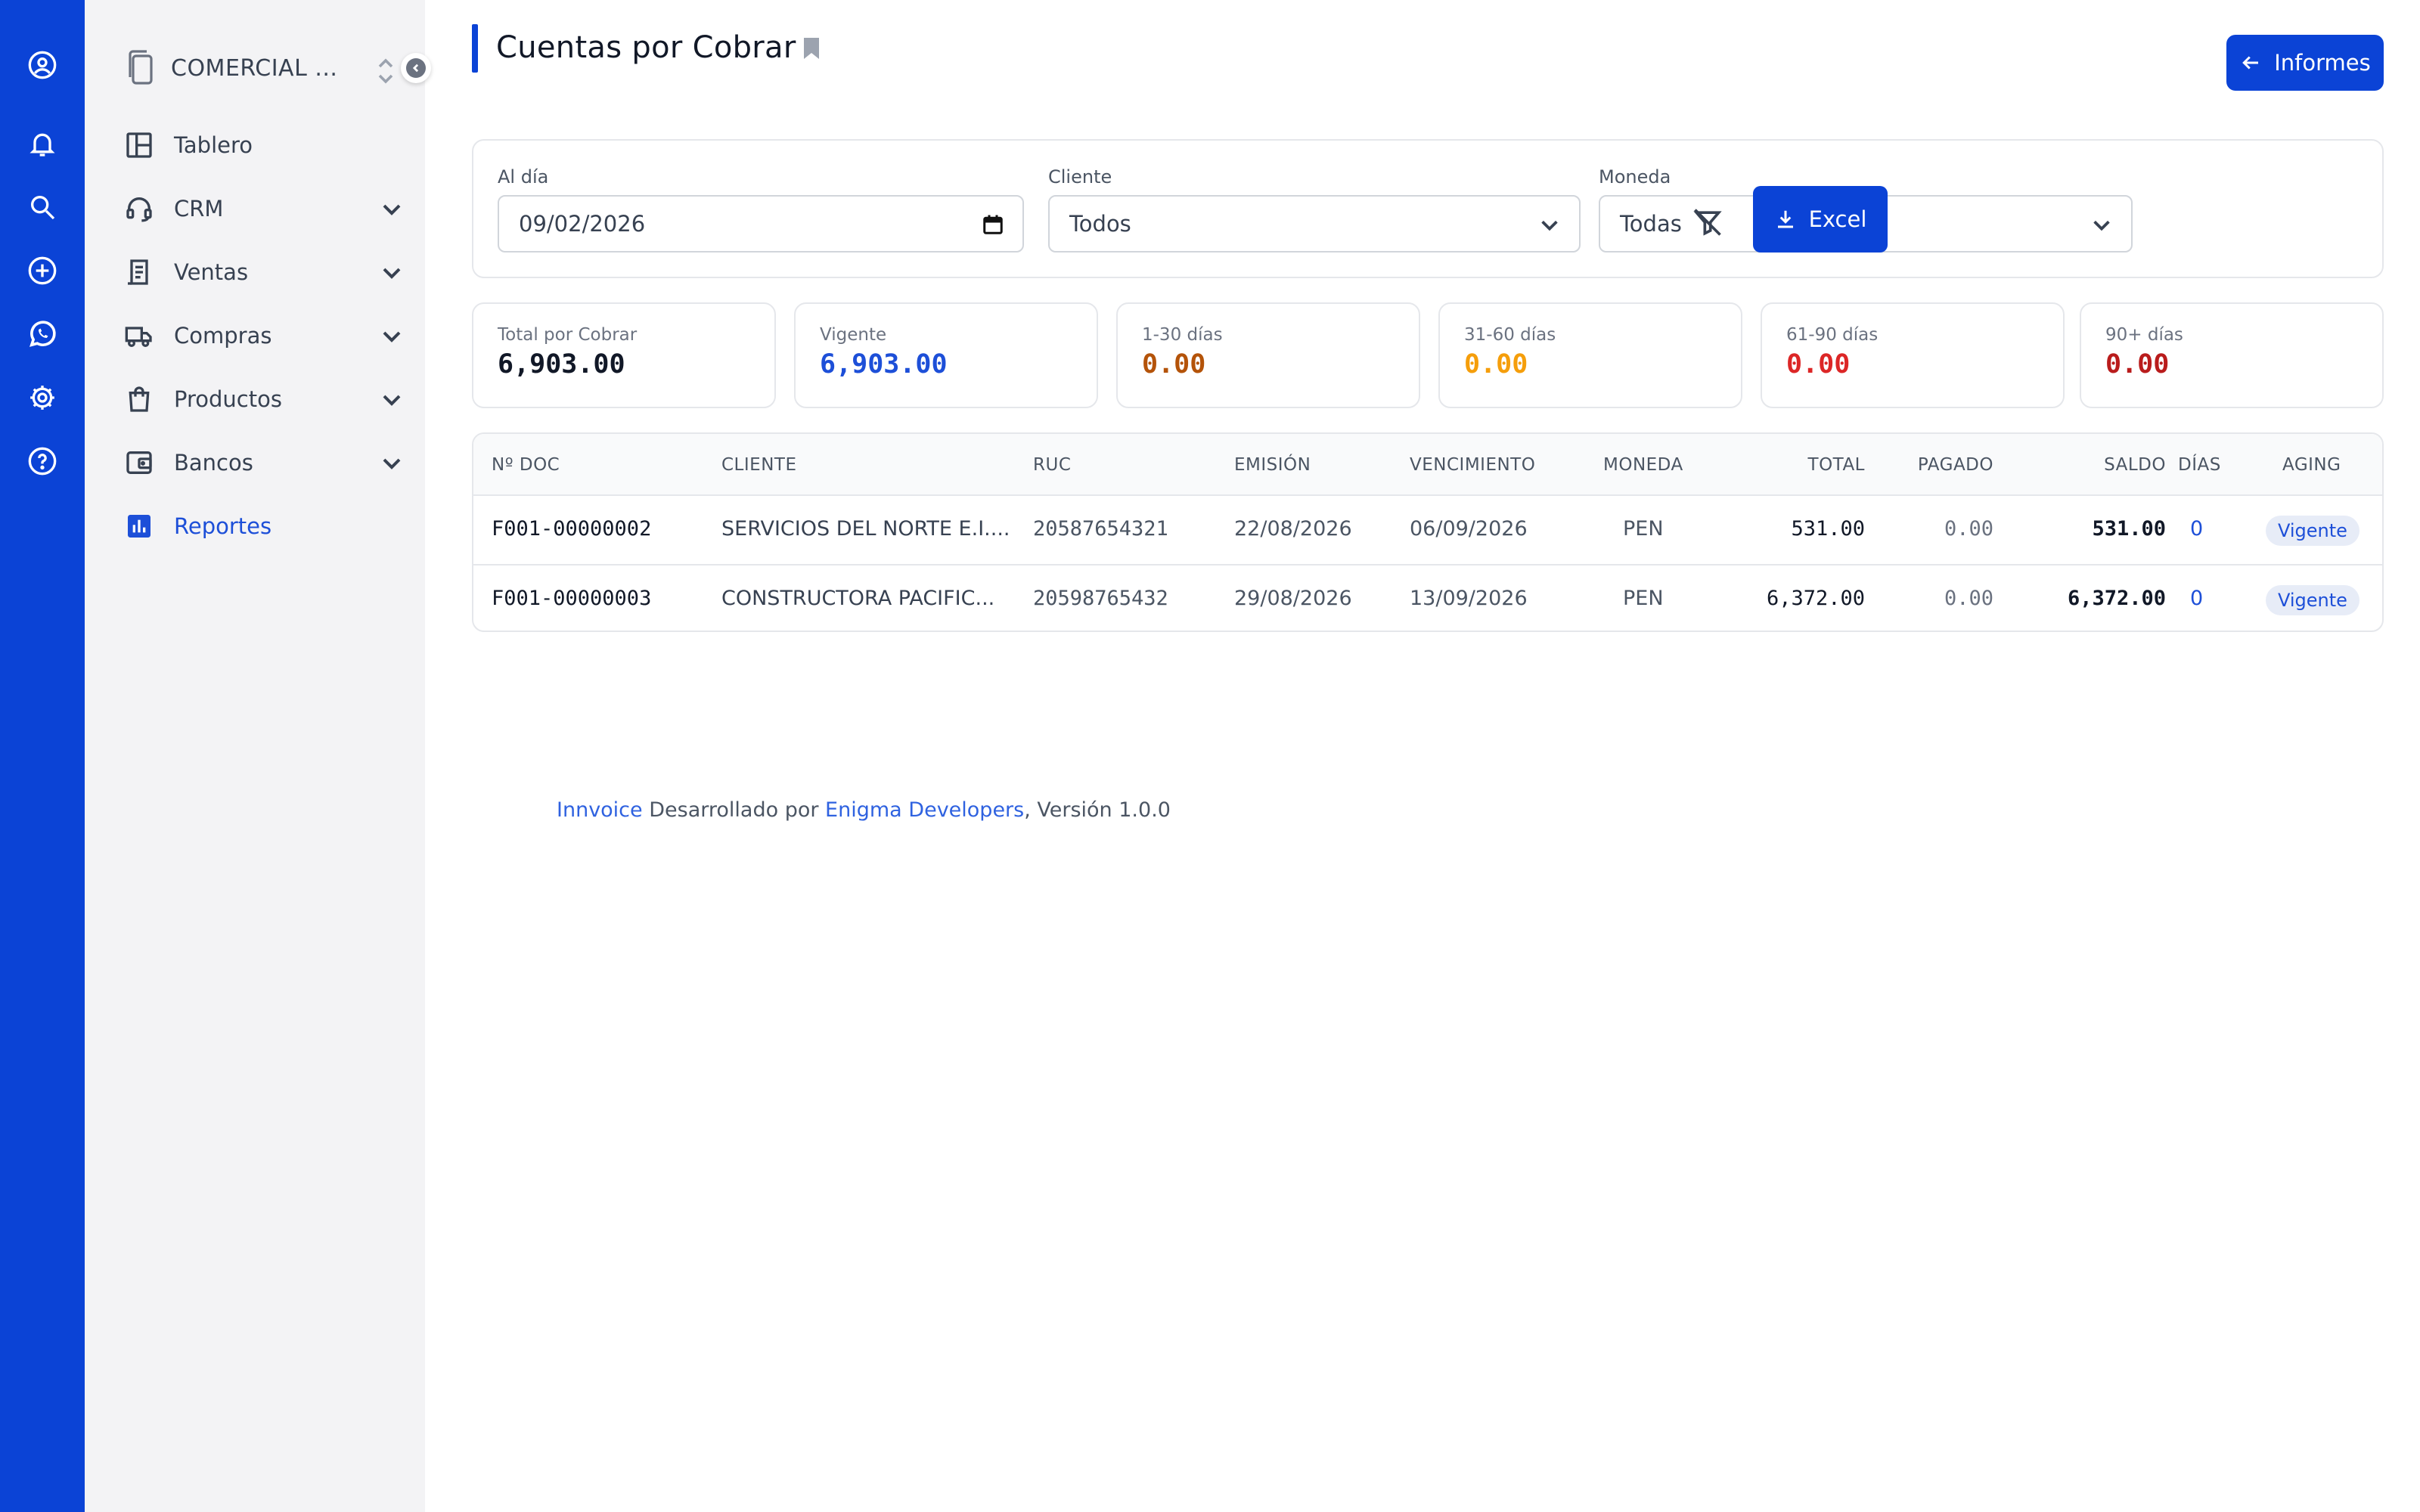  What do you see at coordinates (214, 145) in the screenshot?
I see `sidebar-item-label: Tablero` at bounding box center [214, 145].